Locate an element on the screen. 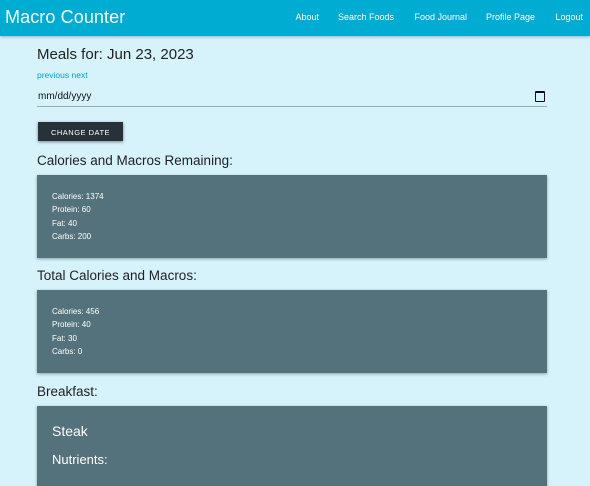 The width and height of the screenshot is (590, 486). total-fat: Fat: 30 is located at coordinates (64, 338).